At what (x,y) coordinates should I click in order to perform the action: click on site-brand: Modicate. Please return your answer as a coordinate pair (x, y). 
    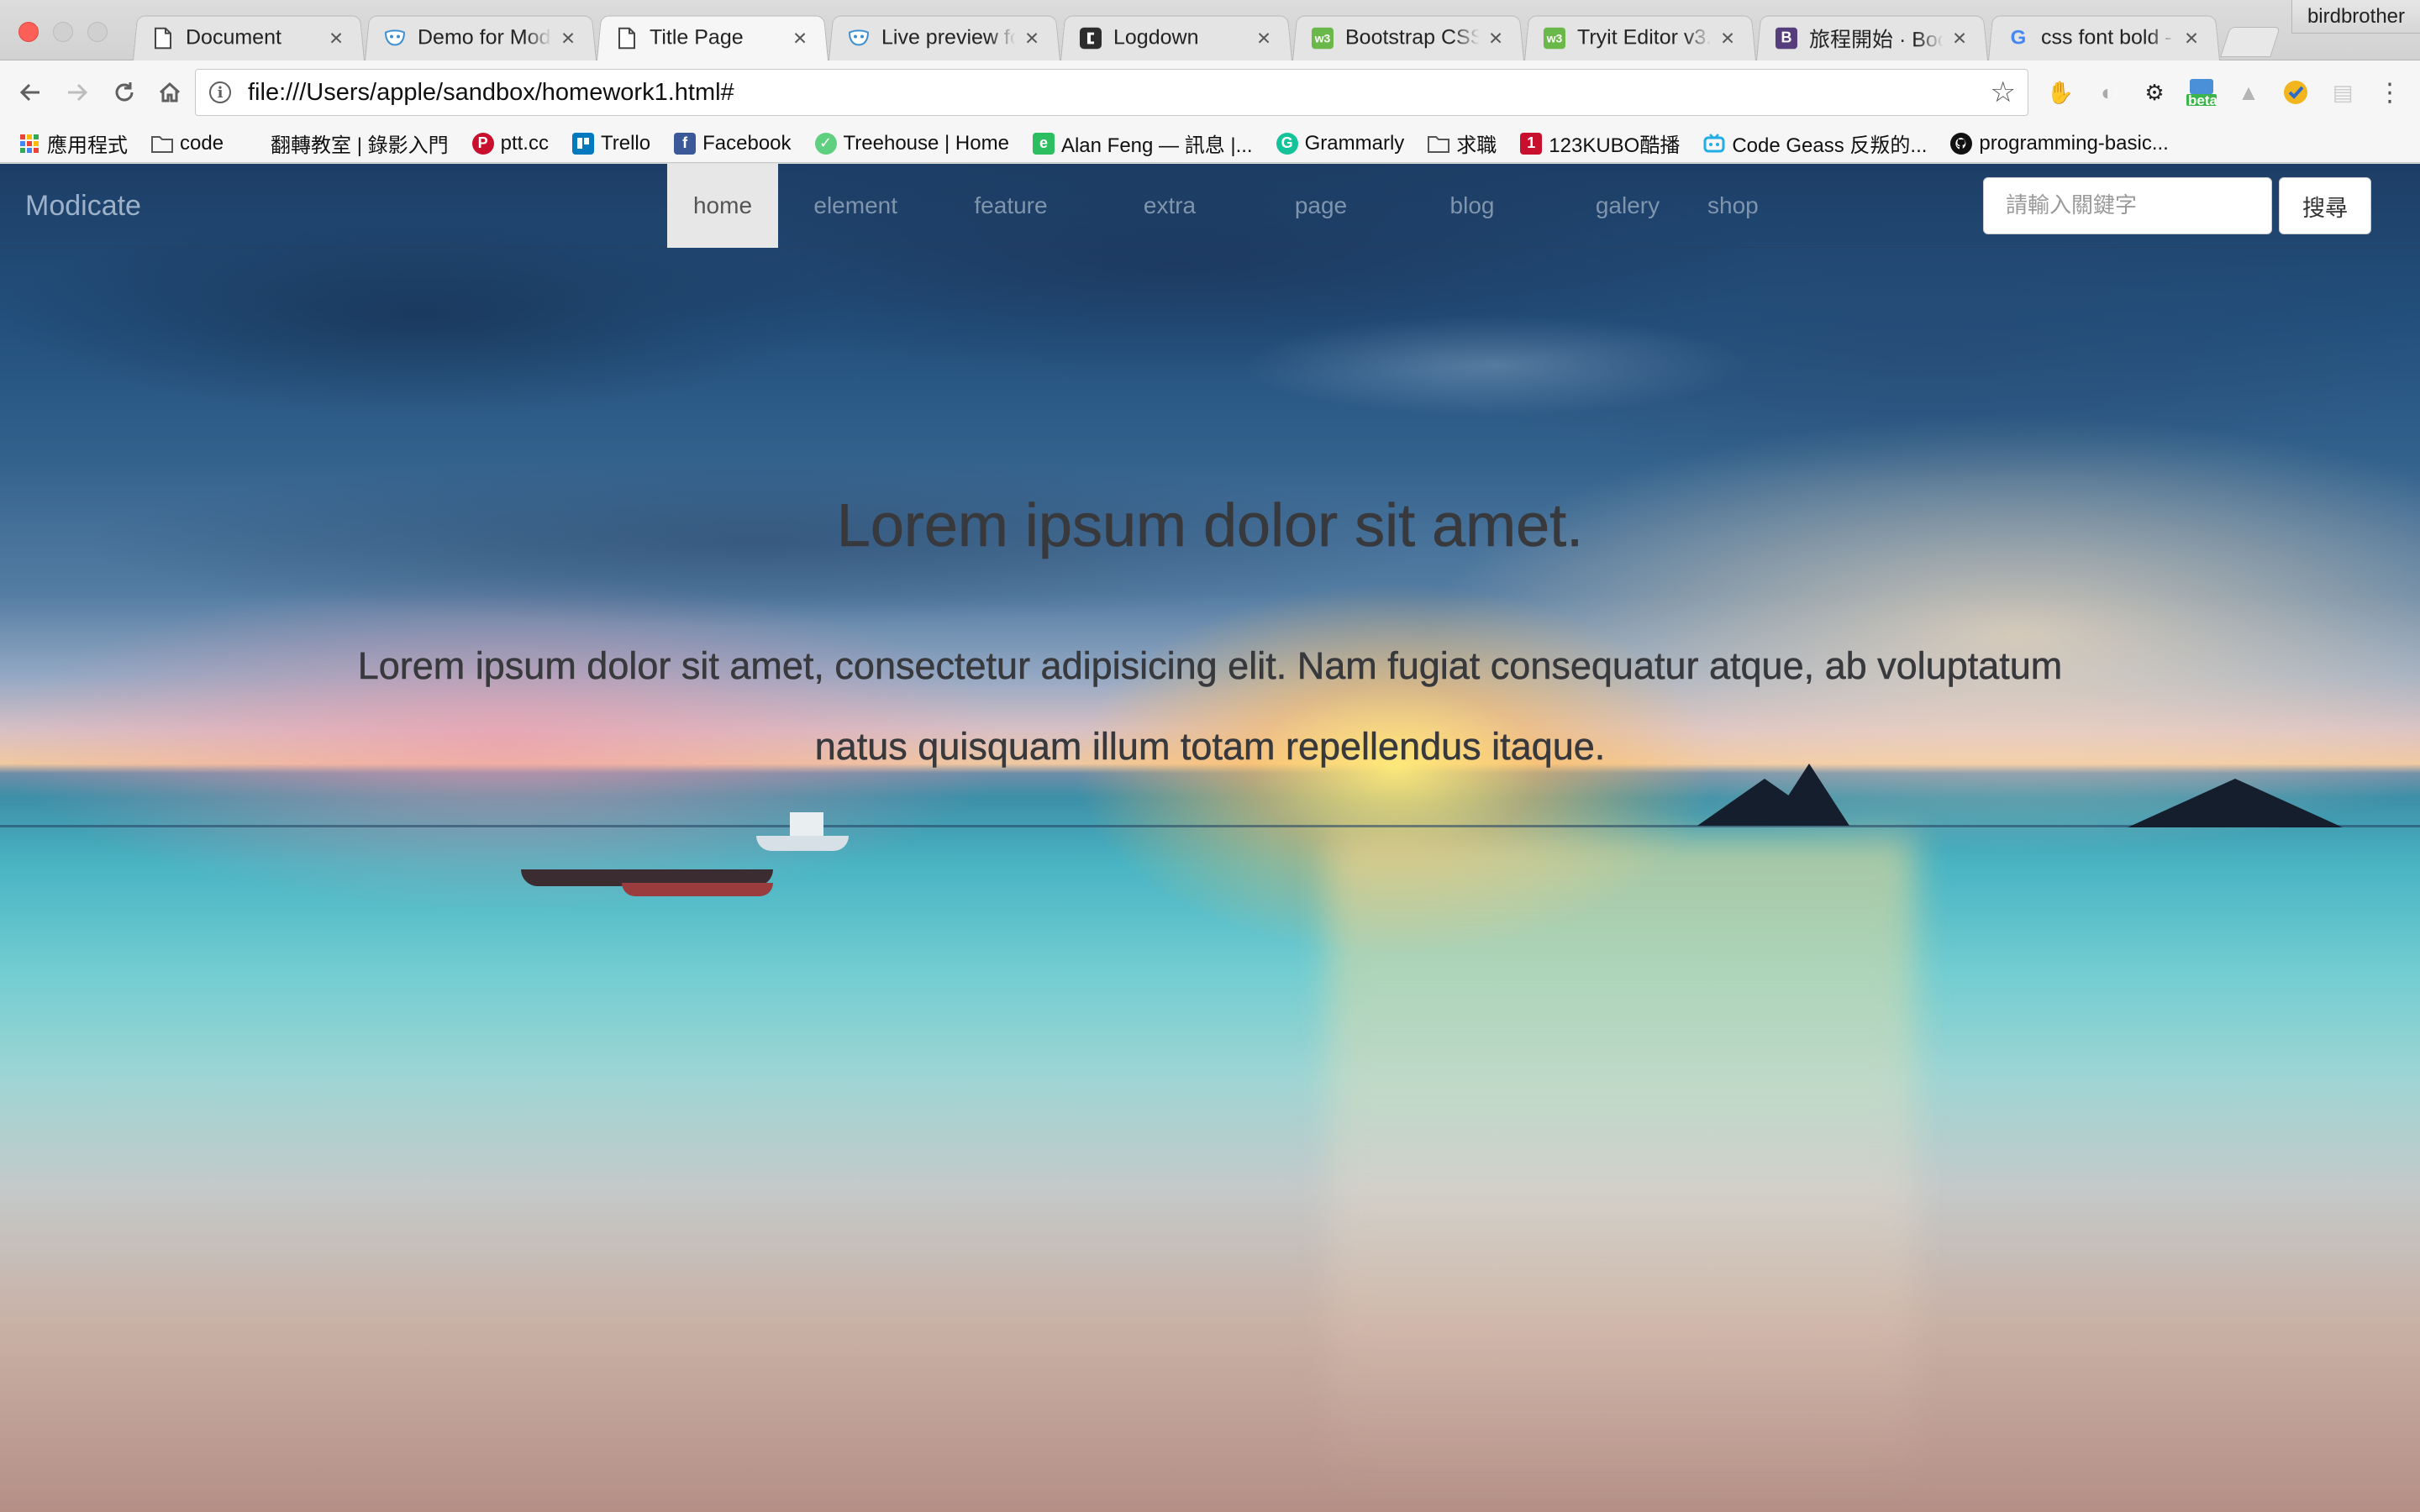
    Looking at the image, I should click on (83, 206).